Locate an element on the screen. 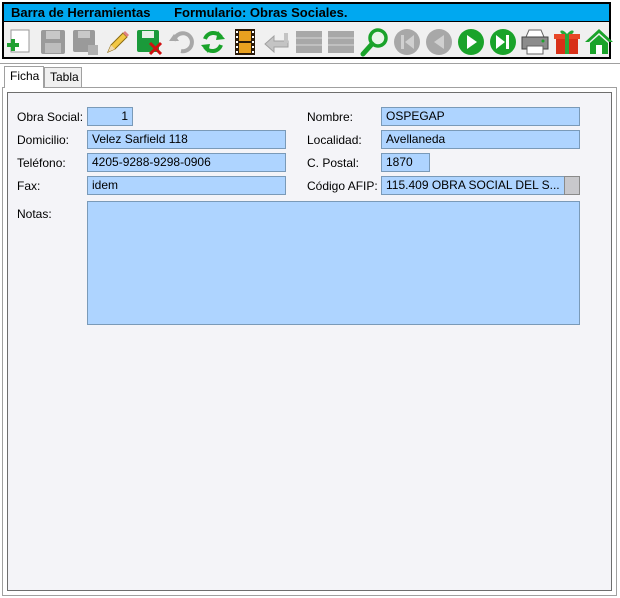 The height and width of the screenshot is (598, 620). grid-alt-button is located at coordinates (341, 42).